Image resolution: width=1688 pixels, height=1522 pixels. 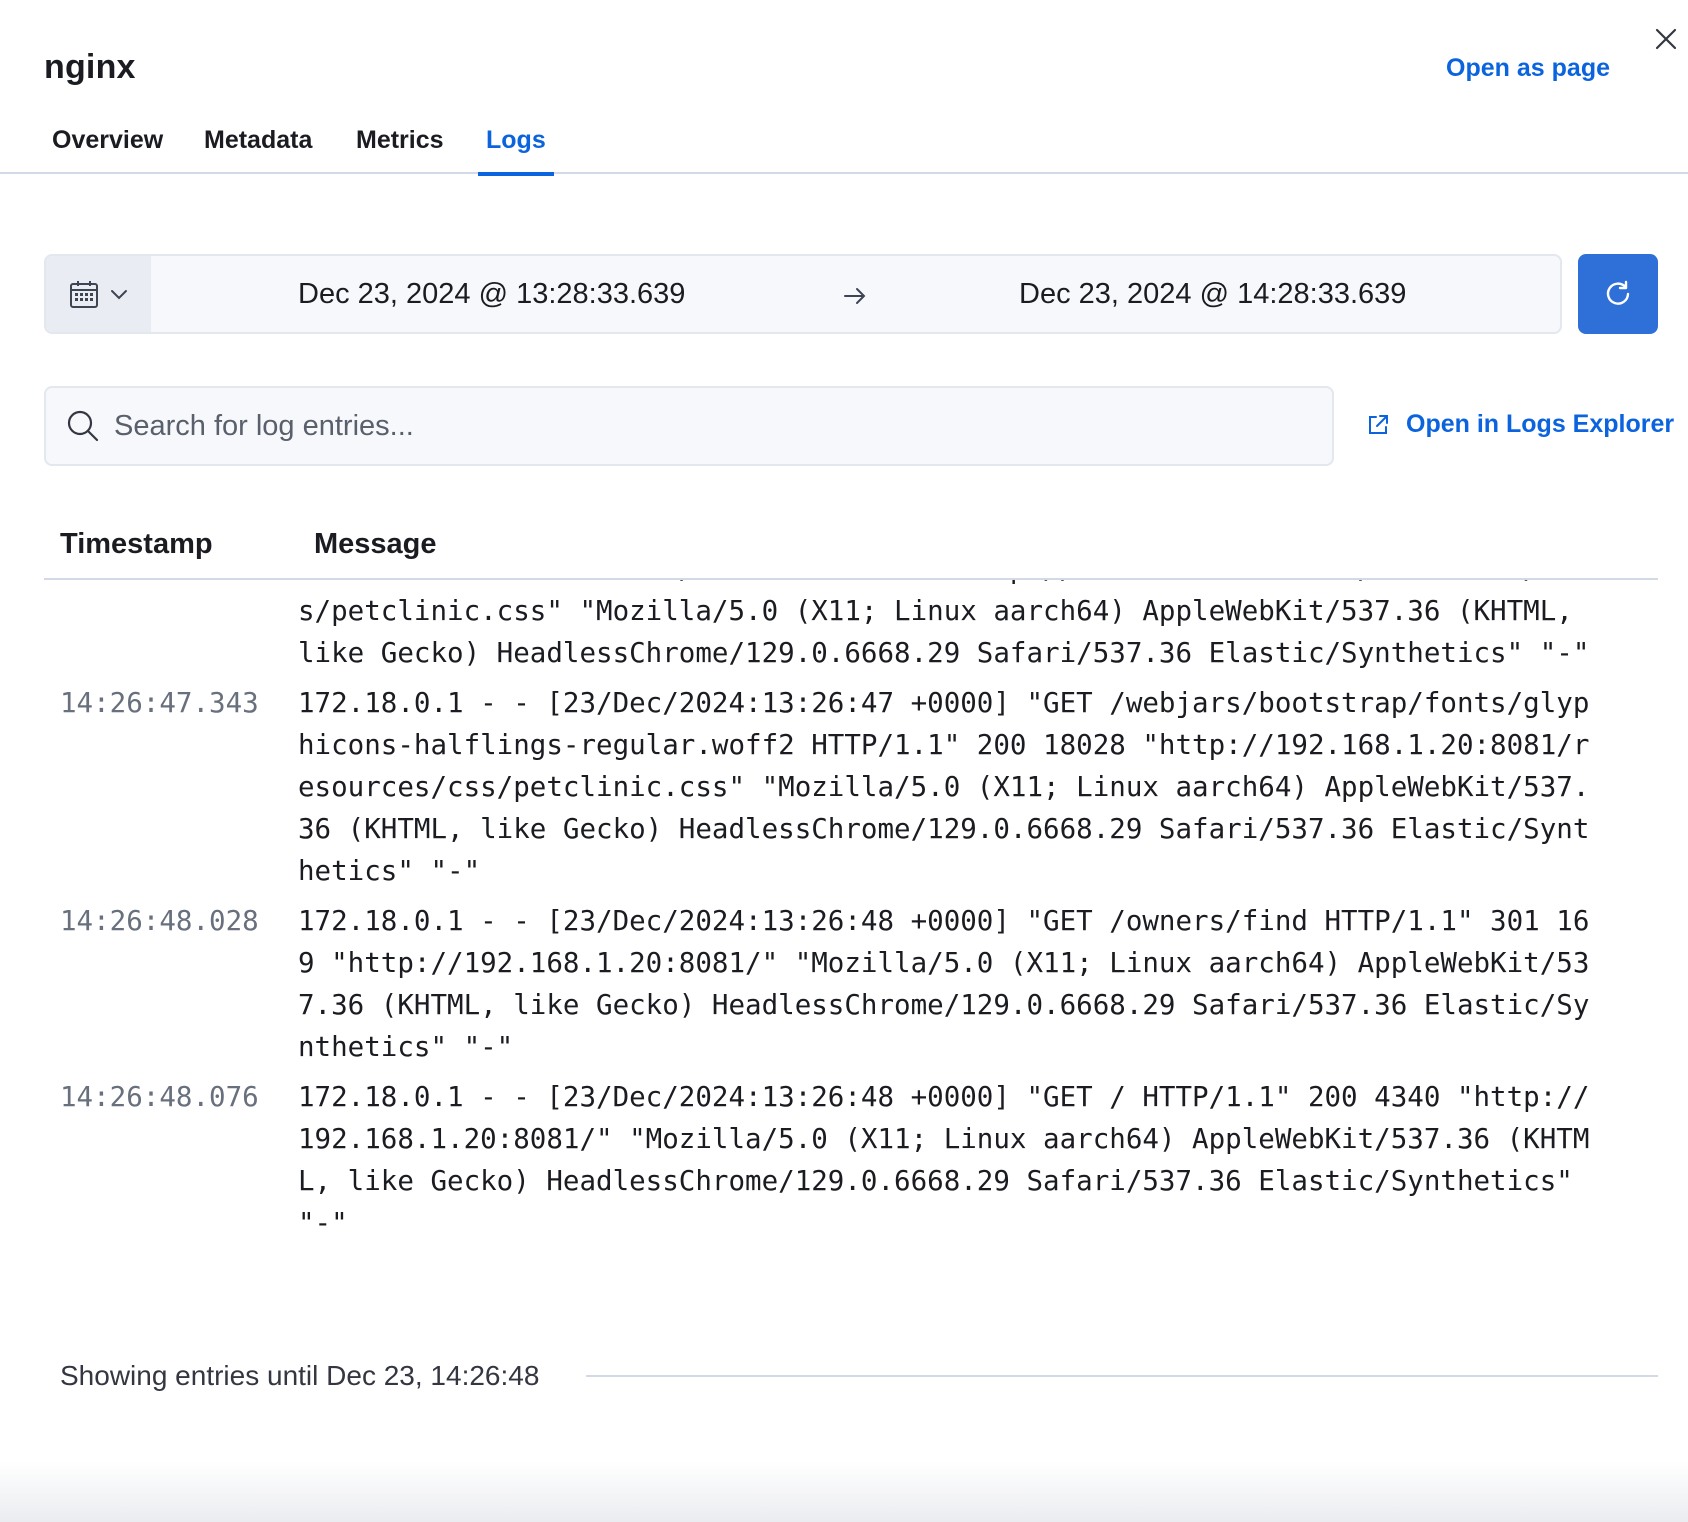 What do you see at coordinates (136, 544) in the screenshot?
I see `column-header-timestamp: Timestamp` at bounding box center [136, 544].